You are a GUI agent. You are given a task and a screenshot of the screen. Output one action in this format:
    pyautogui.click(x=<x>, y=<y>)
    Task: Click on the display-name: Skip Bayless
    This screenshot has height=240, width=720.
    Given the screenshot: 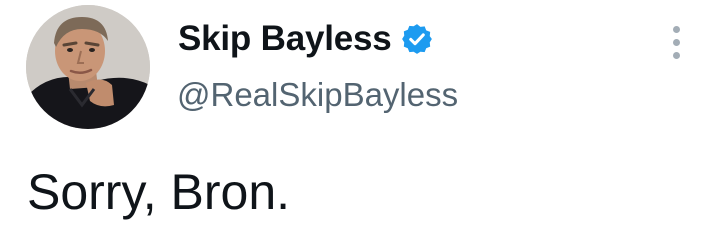 What is the action you would take?
    pyautogui.click(x=285, y=39)
    